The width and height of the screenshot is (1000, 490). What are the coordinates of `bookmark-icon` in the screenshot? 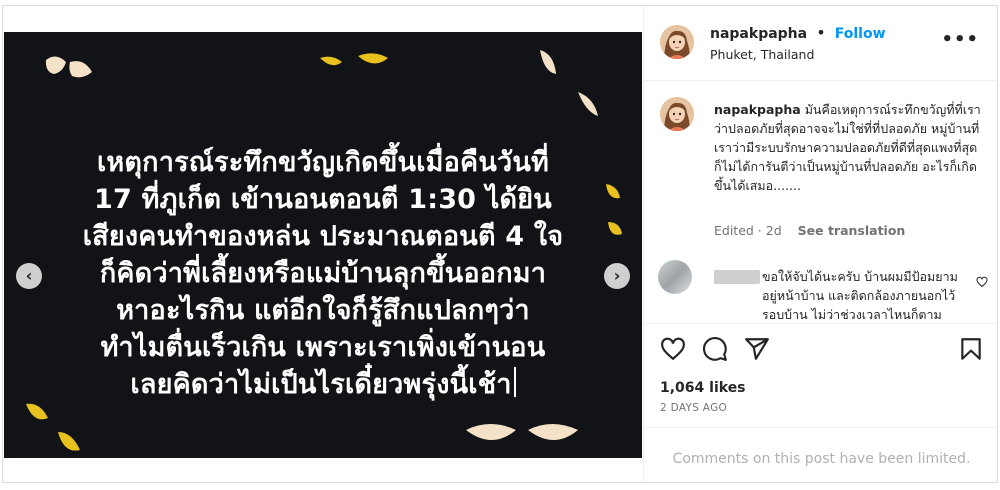 It's located at (971, 349).